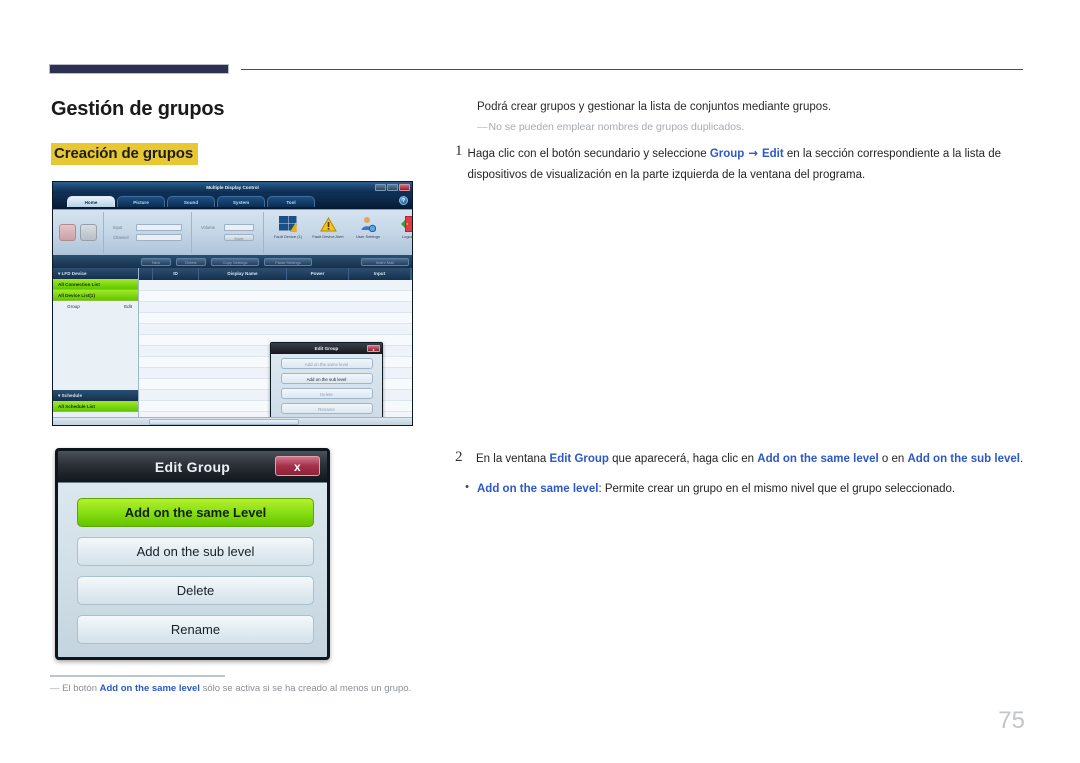  What do you see at coordinates (818, 459) in the screenshot?
I see `step-2-link-same-level: Add on the same level` at bounding box center [818, 459].